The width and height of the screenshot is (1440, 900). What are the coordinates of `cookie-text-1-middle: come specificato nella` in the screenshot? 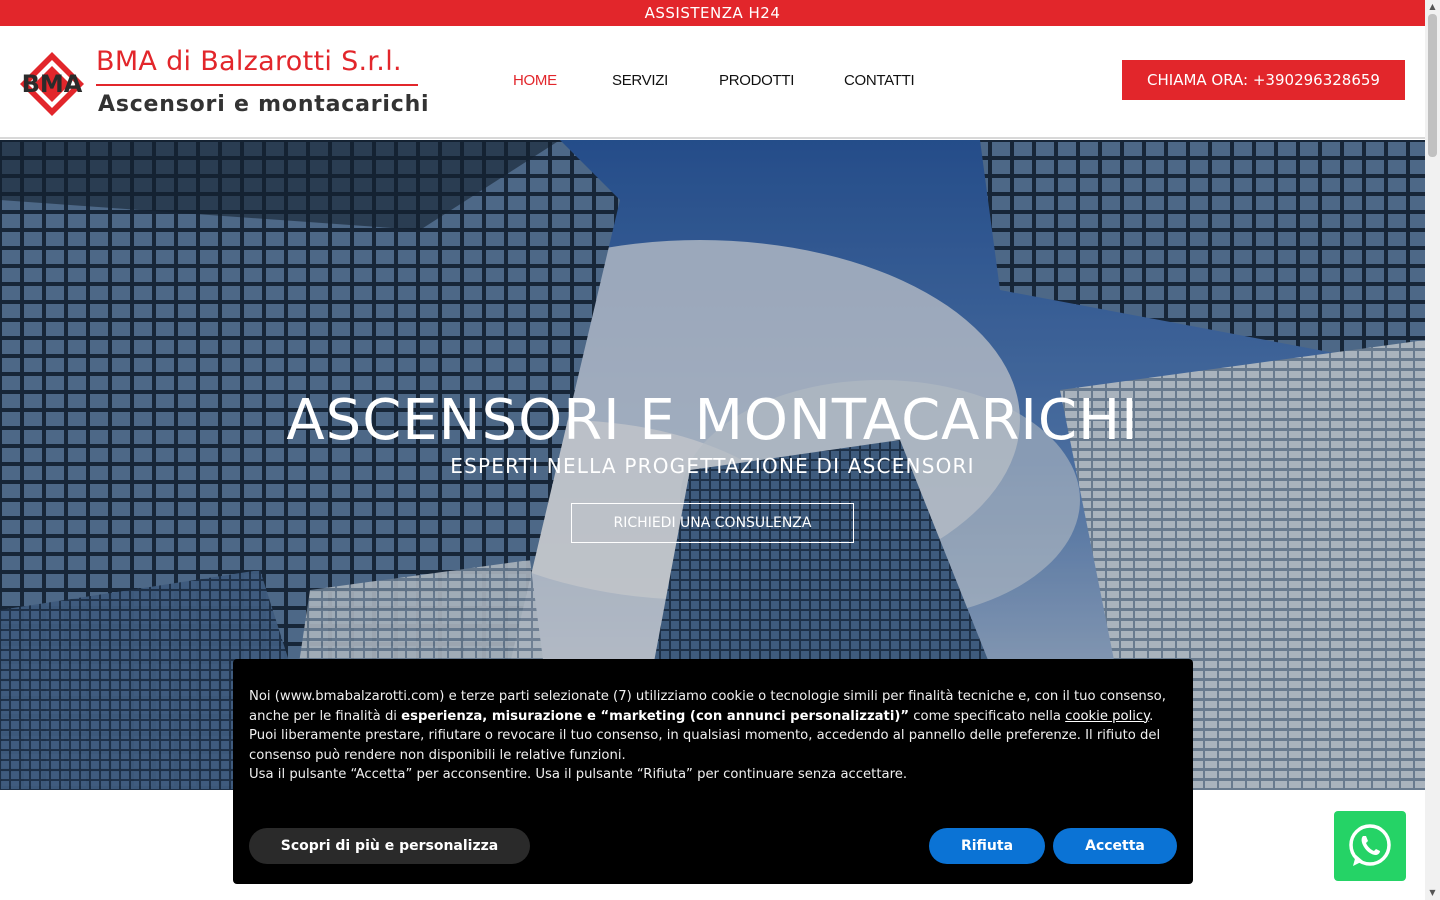 It's located at (987, 716).